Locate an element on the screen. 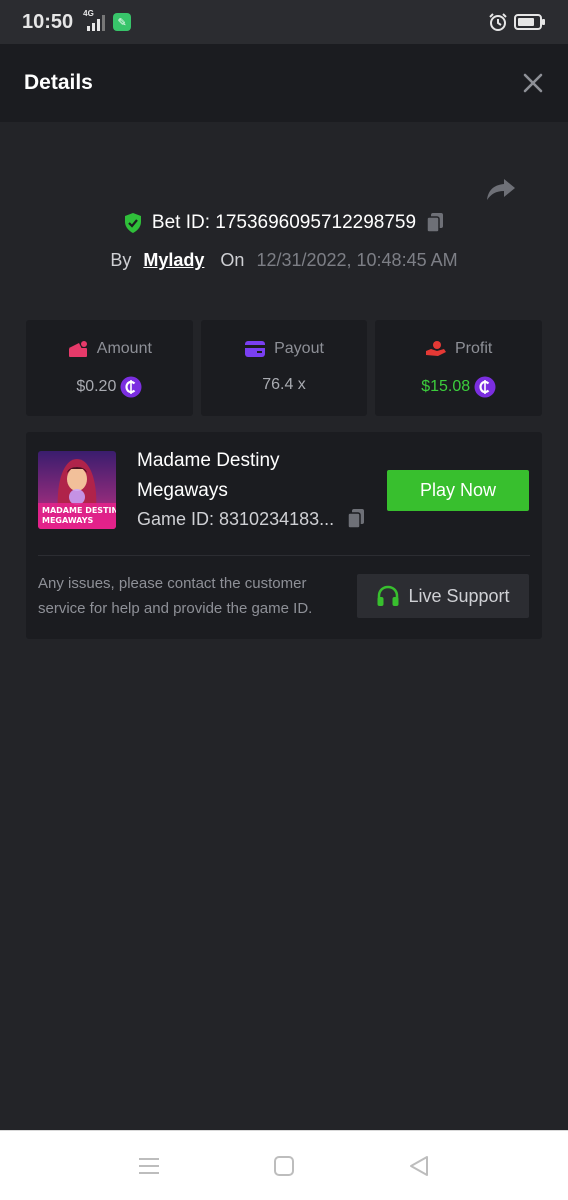  stat-value: $15.08 is located at coordinates (446, 386).